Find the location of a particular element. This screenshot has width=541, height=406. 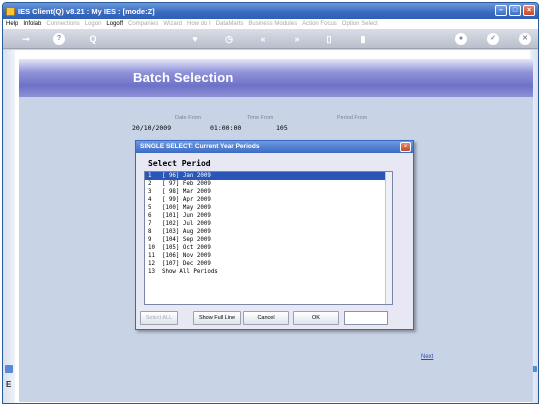

list-scrollbar is located at coordinates (388, 238).